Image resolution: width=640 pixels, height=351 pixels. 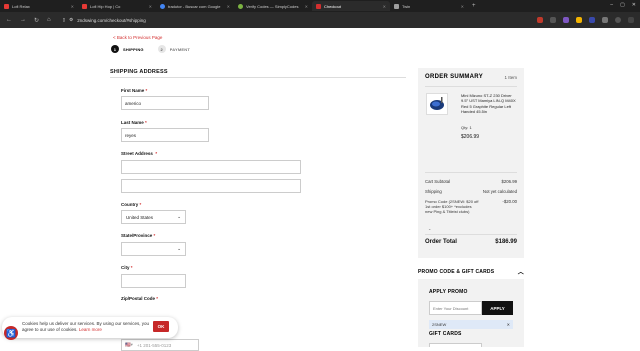 What do you see at coordinates (195, 6) in the screenshot?
I see `browser-tab-google: tradutor - Buscar com Google ✕` at bounding box center [195, 6].